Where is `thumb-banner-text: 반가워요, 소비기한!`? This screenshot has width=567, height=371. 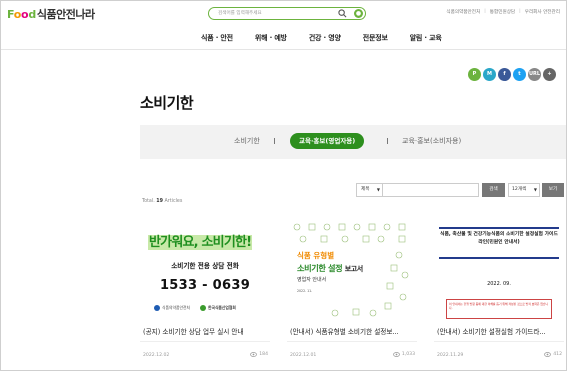 thumb-banner-text: 반가워요, 소비기한! is located at coordinates (200, 242).